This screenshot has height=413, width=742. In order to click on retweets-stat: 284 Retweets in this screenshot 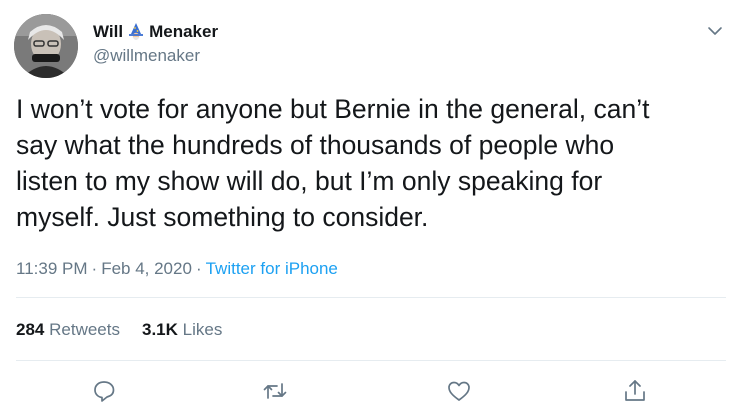, I will do `click(68, 329)`.